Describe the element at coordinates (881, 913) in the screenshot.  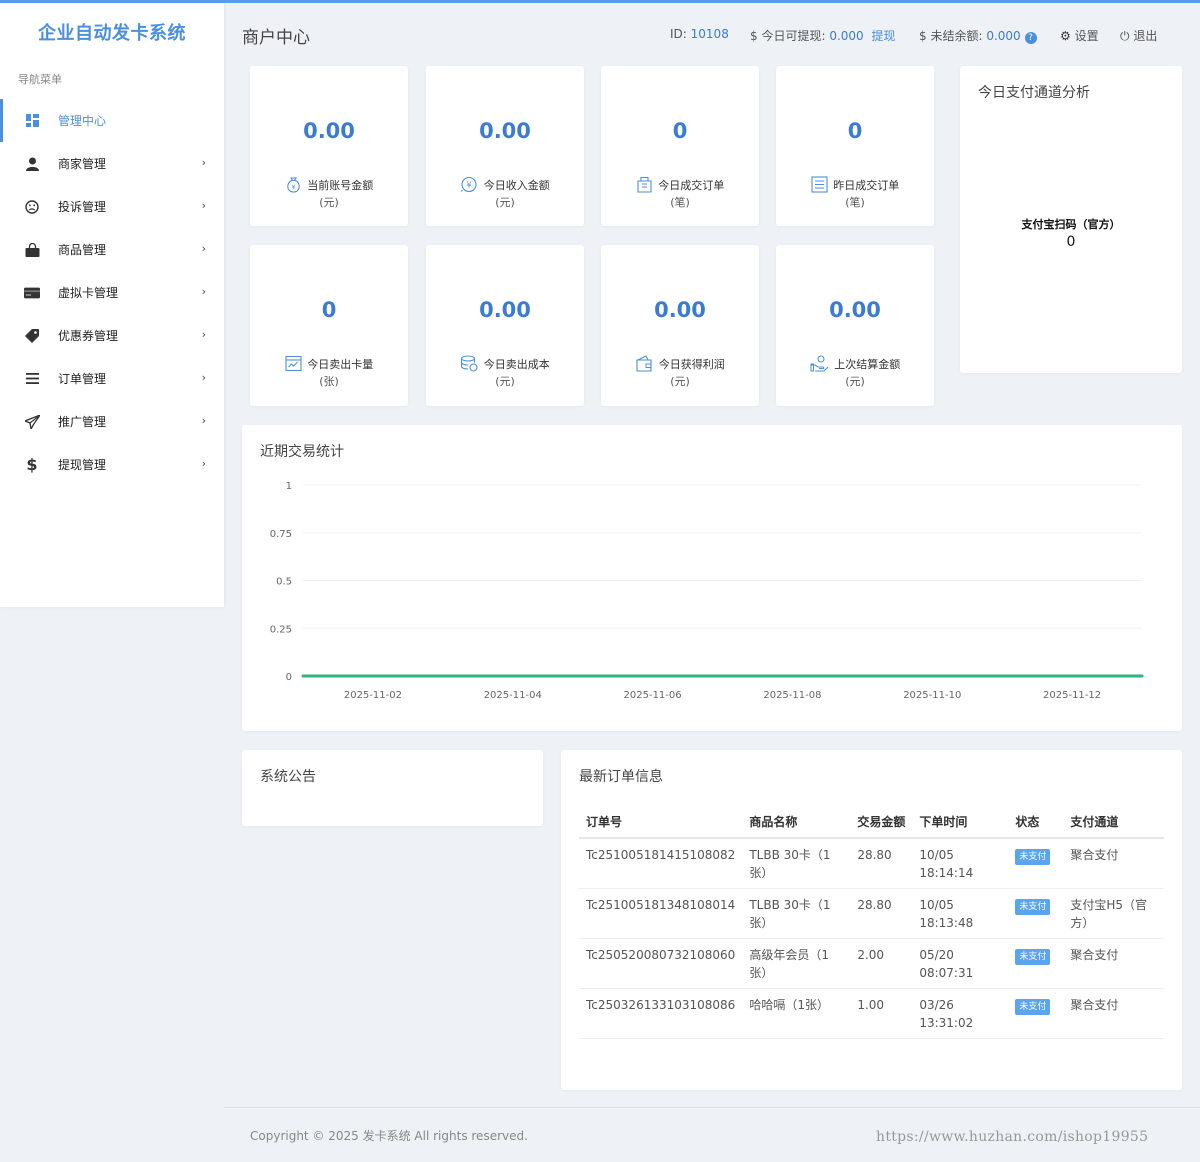
I see `amount: 28.80` at that location.